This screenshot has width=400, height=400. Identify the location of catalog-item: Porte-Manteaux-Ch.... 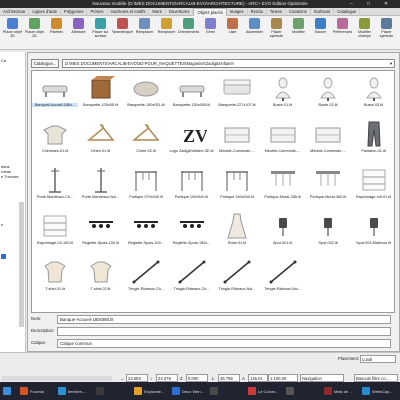
(55, 187).